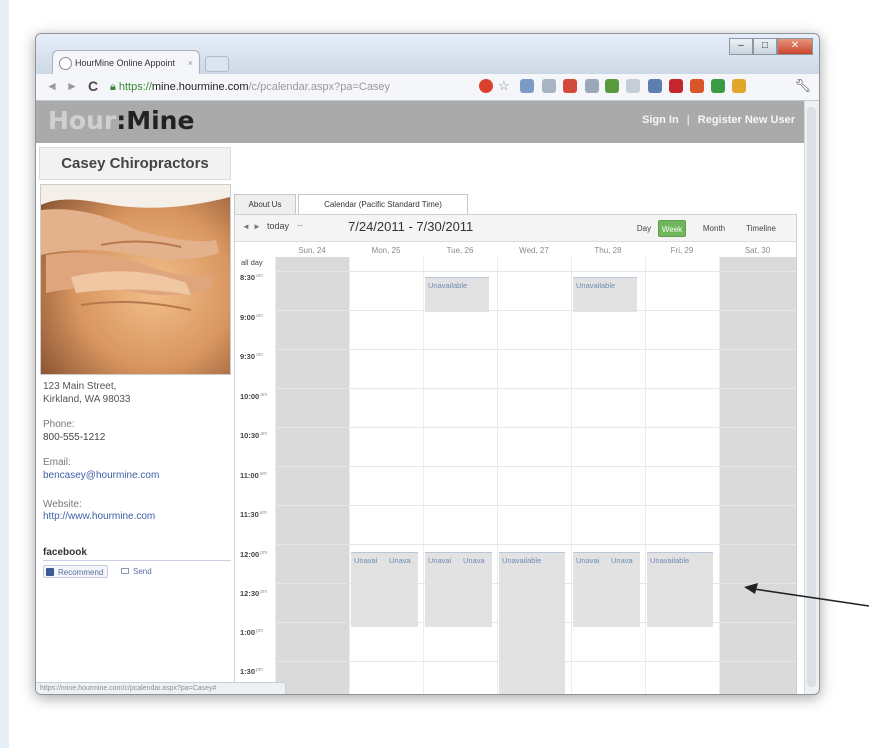 This screenshot has width=869, height=748. Describe the element at coordinates (534, 250) in the screenshot. I see `day-header-wed: Wed, 27` at that location.